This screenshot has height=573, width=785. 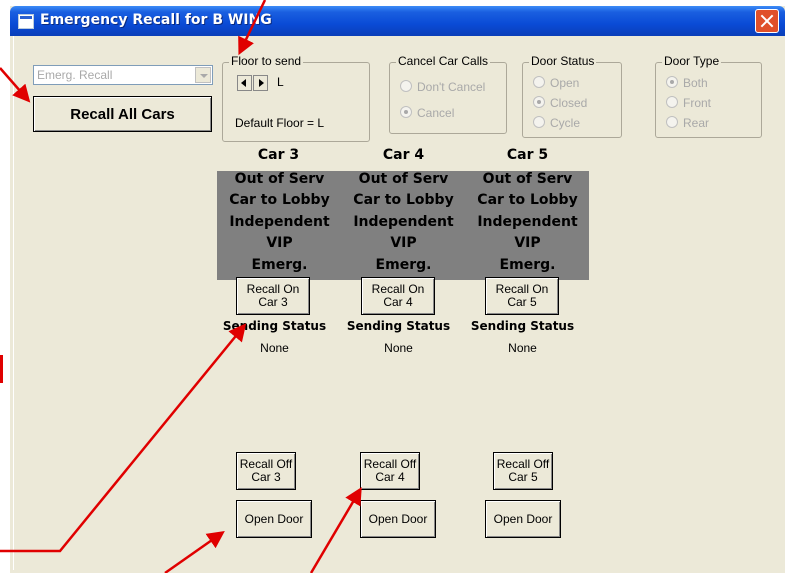 What do you see at coordinates (443, 61) in the screenshot?
I see `cancel-car-calls-label: Cancel Car Calls` at bounding box center [443, 61].